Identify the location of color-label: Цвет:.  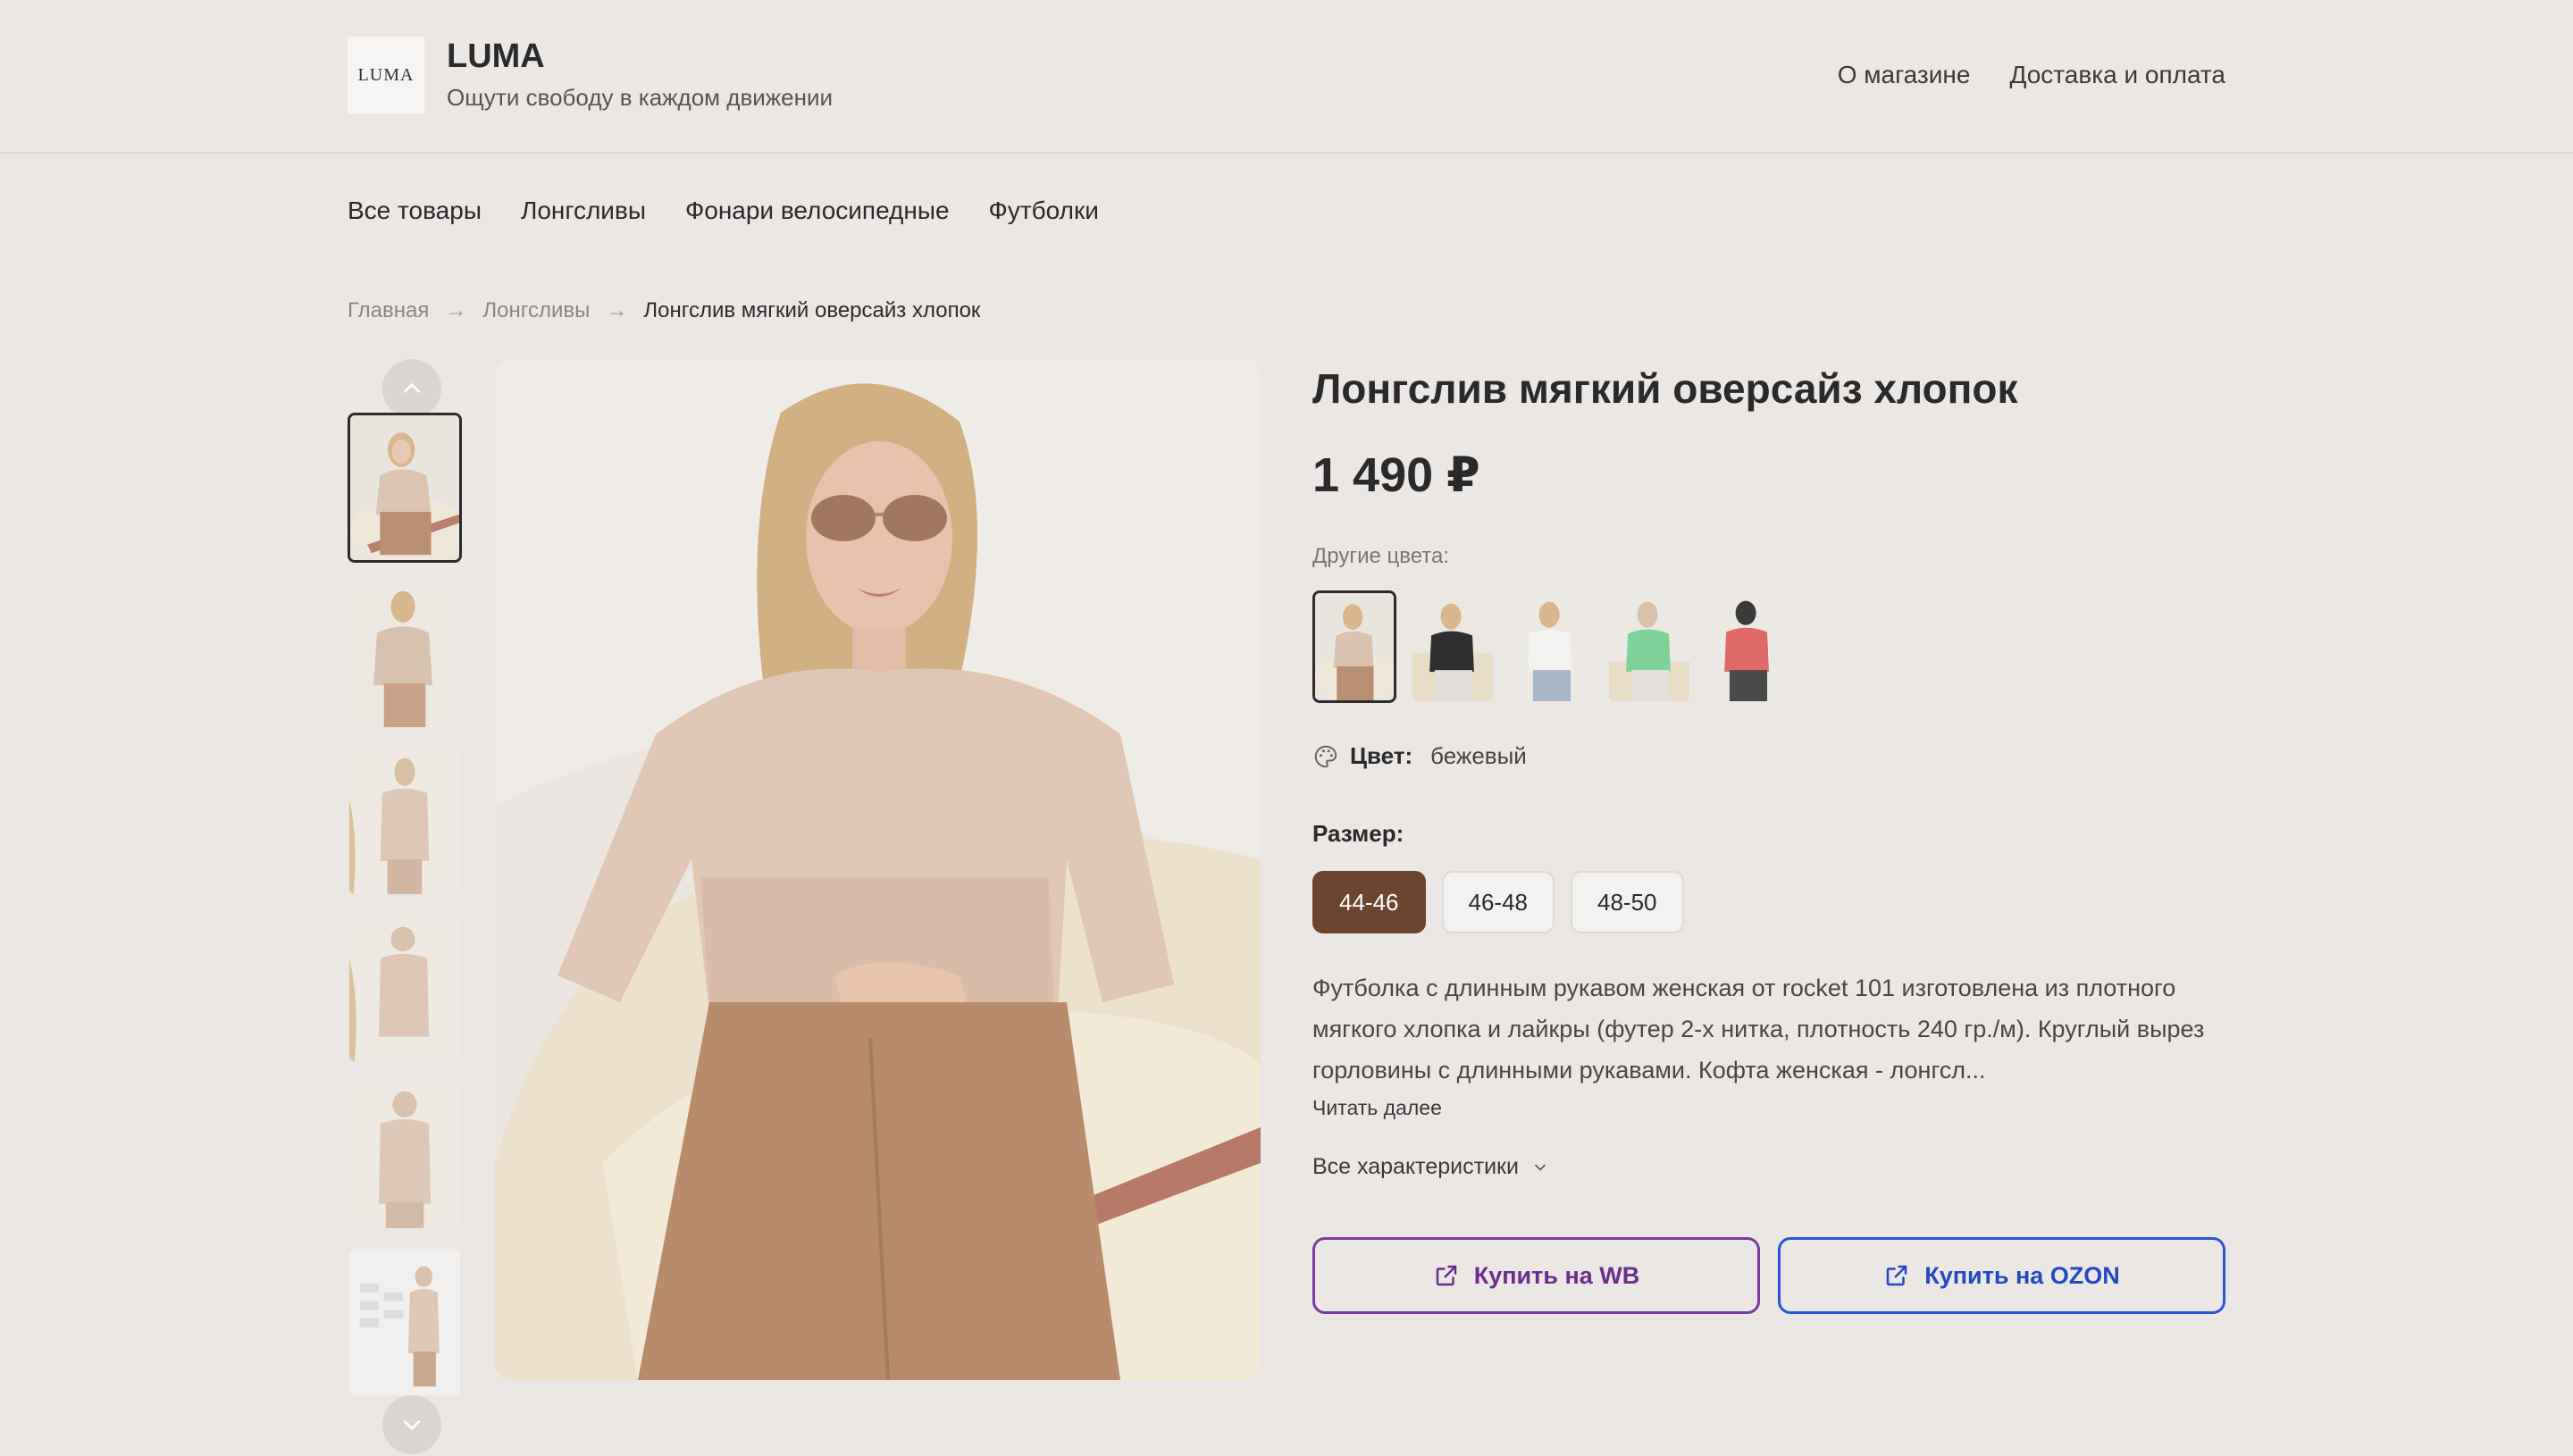
(1381, 755).